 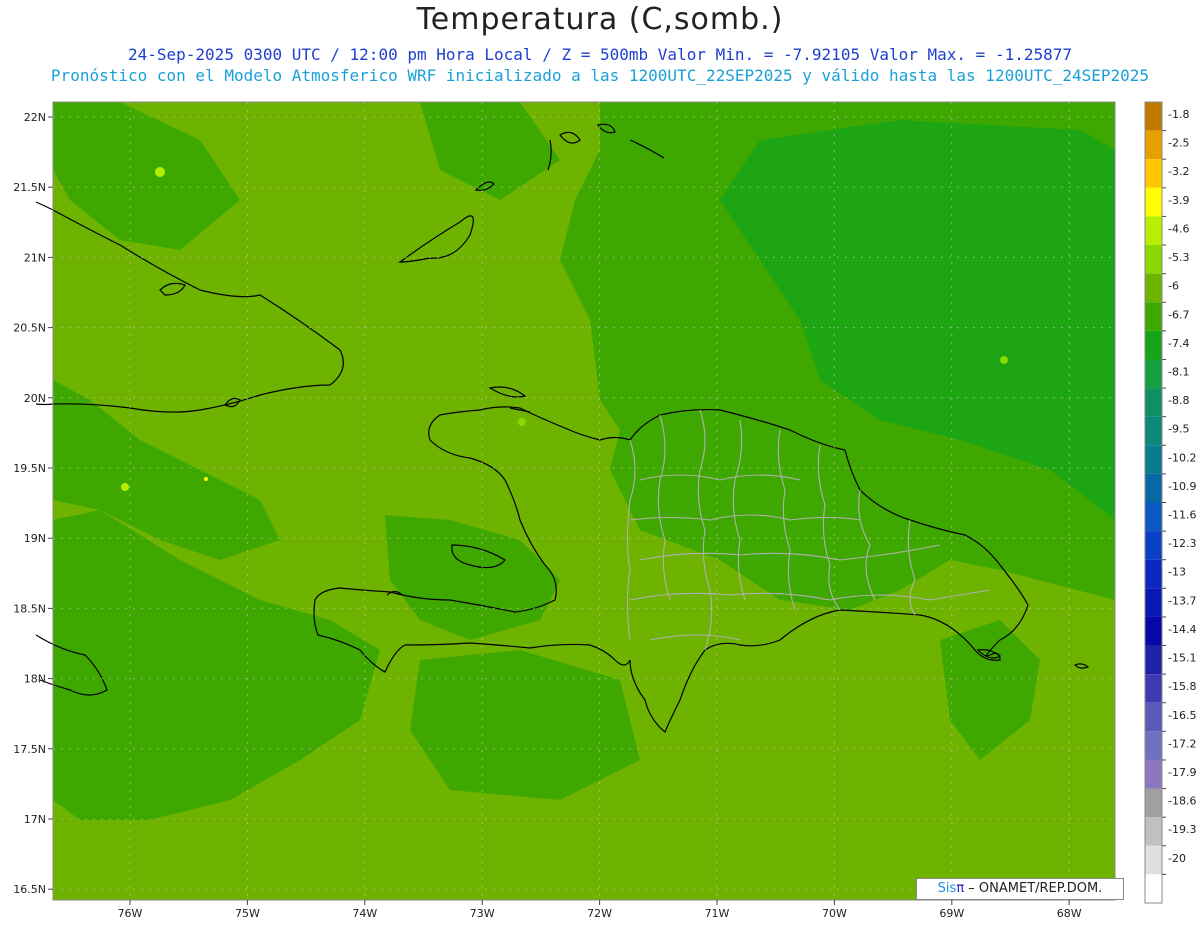 What do you see at coordinates (1178, 314) in the screenshot?
I see `colorbar-label: -6.7` at bounding box center [1178, 314].